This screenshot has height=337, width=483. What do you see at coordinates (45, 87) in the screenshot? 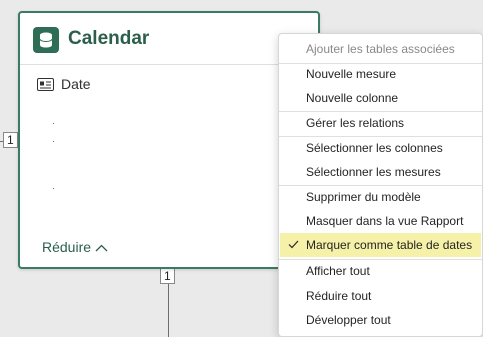
I see `calendar-field-icon` at bounding box center [45, 87].